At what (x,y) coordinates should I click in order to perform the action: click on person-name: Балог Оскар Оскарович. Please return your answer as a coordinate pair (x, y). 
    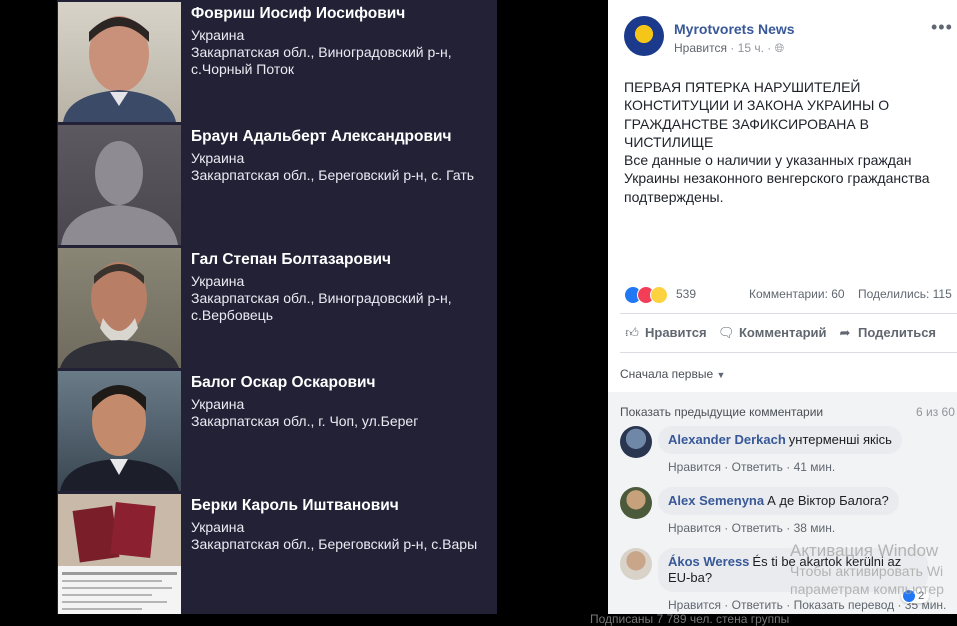
    Looking at the image, I should click on (283, 382).